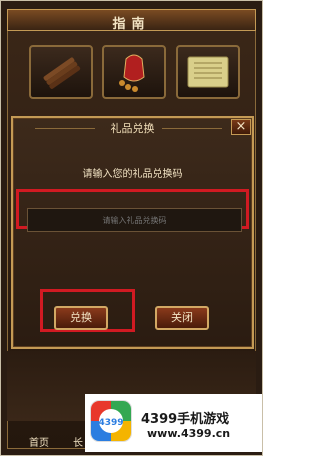 This screenshot has width=320, height=456. I want to click on footer-partial-label: 长, so click(78, 441).